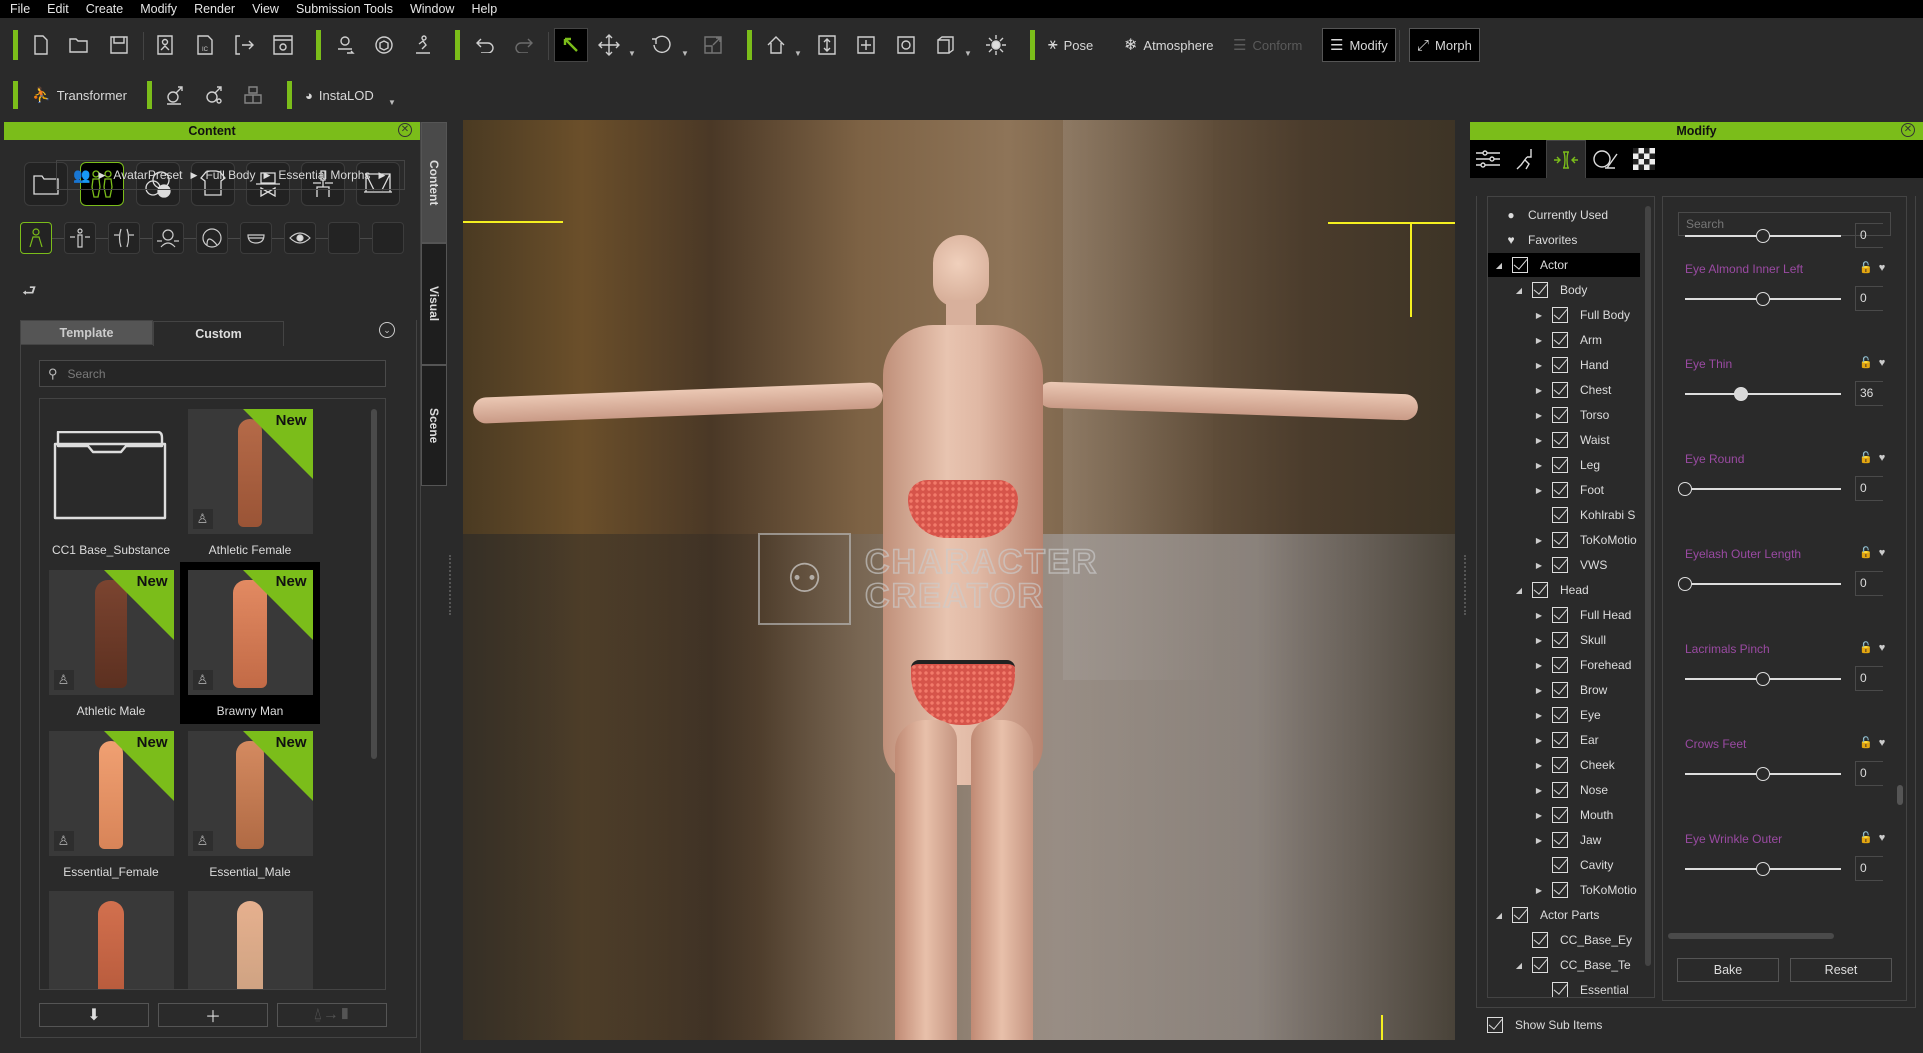  What do you see at coordinates (158, 9) in the screenshot?
I see `menu-modify: Modify` at bounding box center [158, 9].